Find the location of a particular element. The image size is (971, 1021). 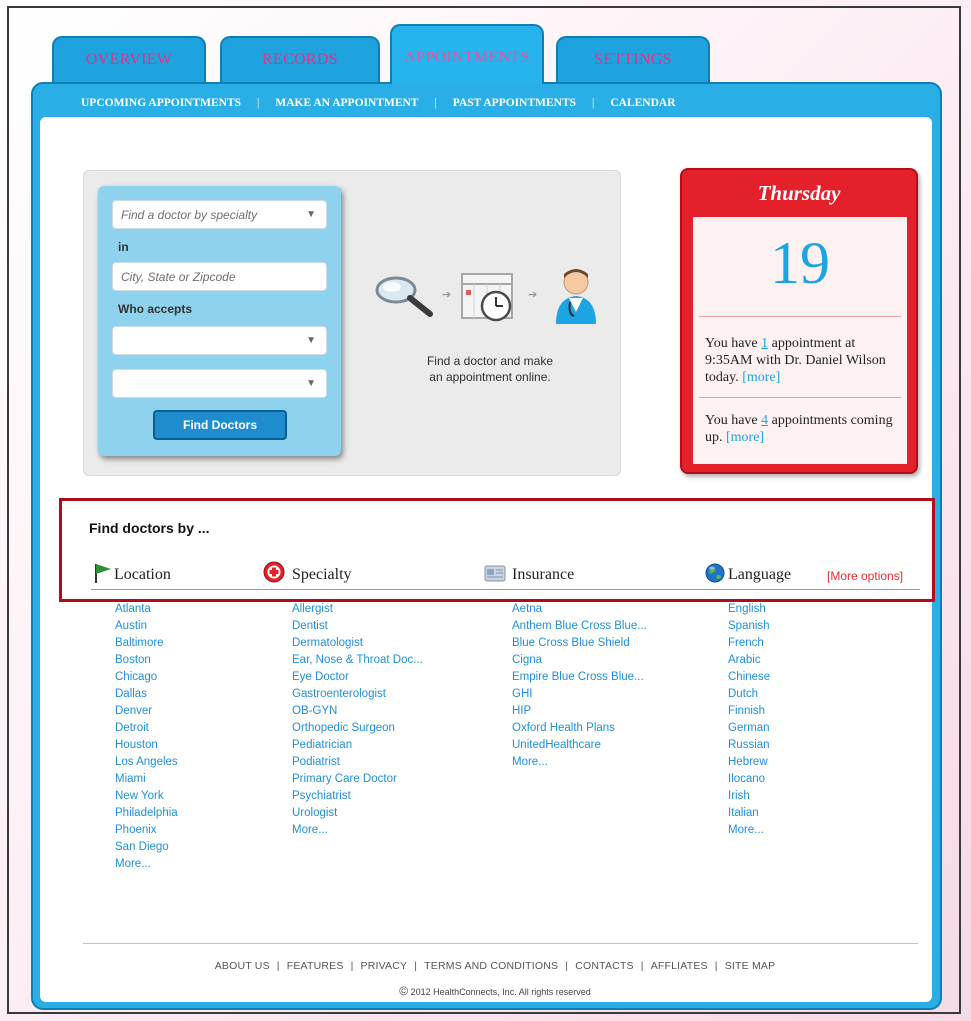

location-input: City, State or Zipcode is located at coordinates (219, 276).